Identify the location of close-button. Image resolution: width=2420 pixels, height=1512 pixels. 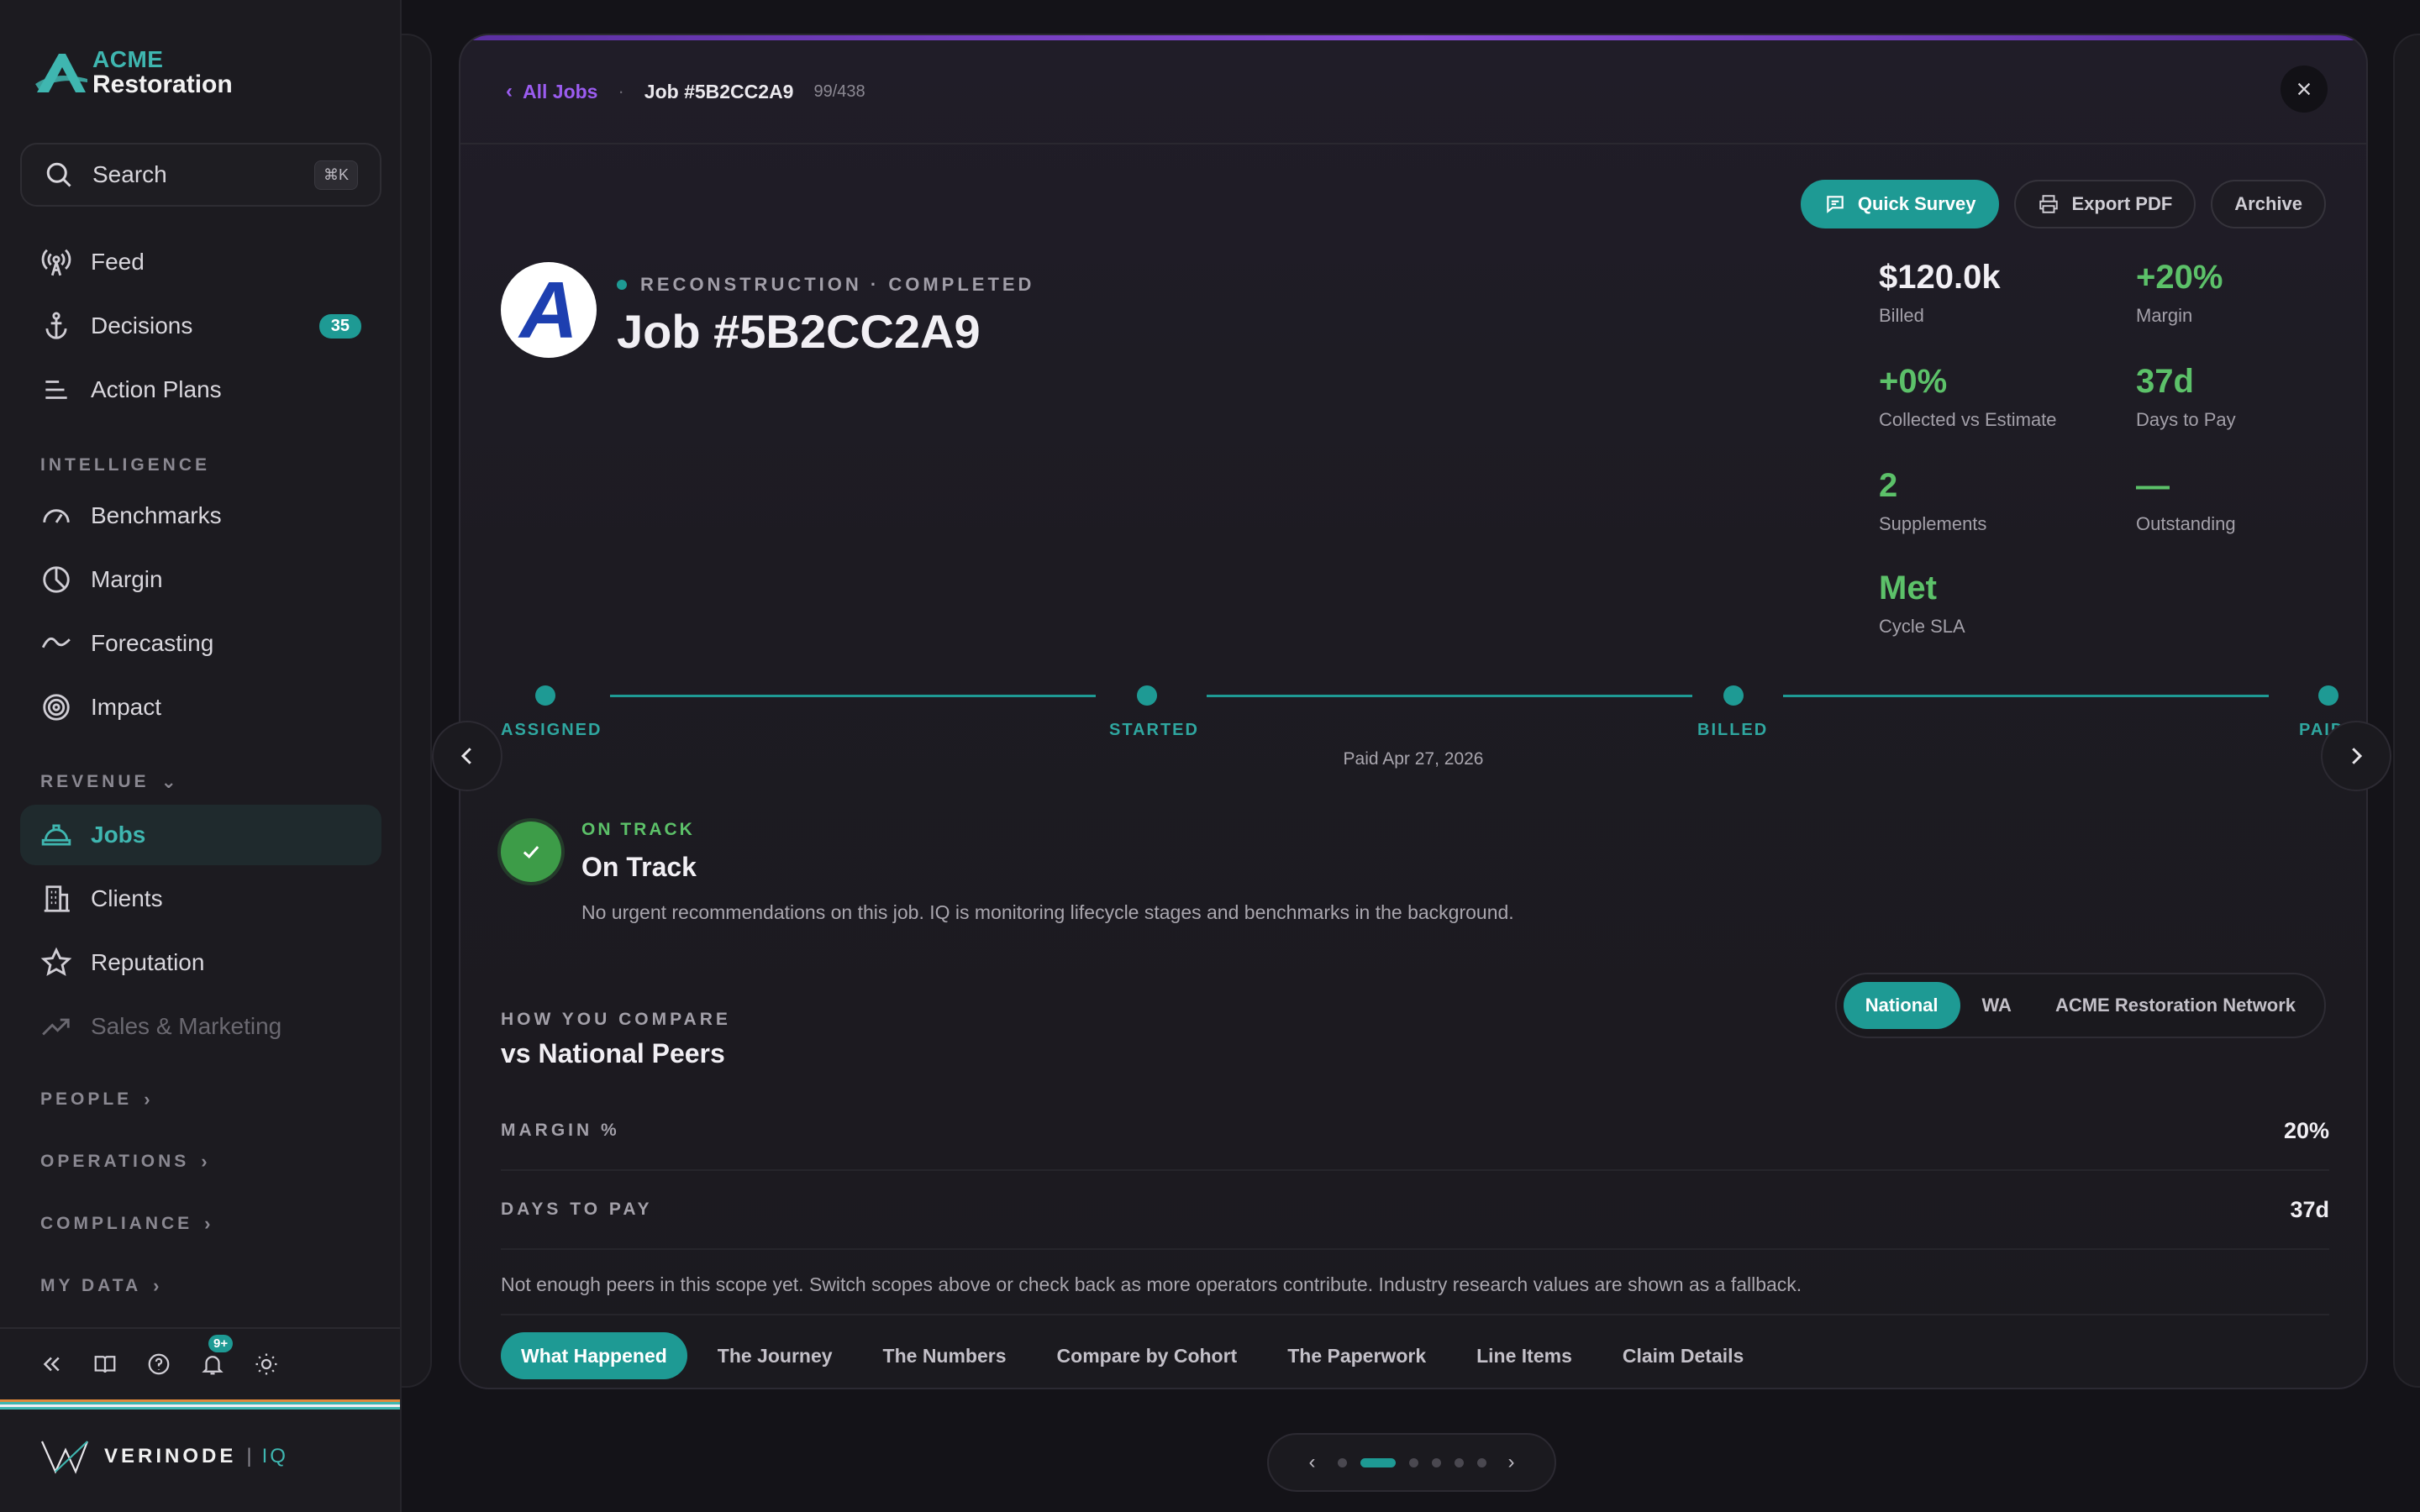
(2304, 89).